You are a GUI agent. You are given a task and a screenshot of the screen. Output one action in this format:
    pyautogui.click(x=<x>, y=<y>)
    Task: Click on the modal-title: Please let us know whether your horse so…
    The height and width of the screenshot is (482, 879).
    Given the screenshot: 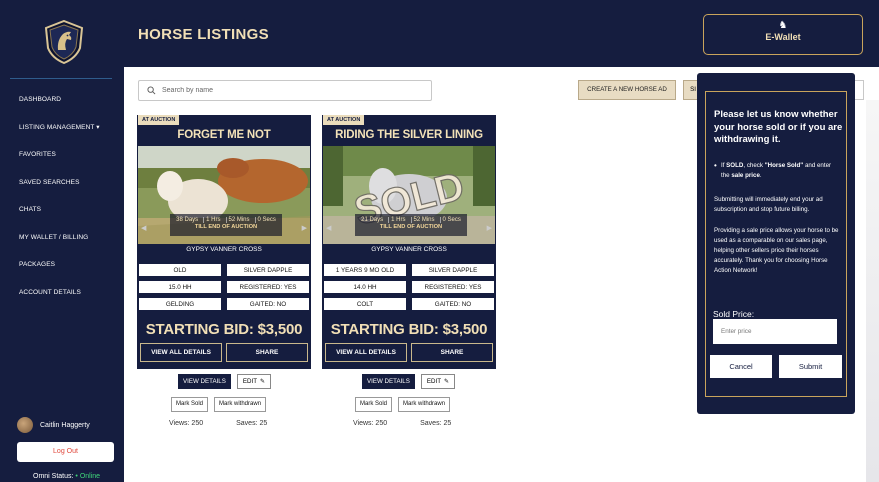 What is the action you would take?
    pyautogui.click(x=778, y=127)
    